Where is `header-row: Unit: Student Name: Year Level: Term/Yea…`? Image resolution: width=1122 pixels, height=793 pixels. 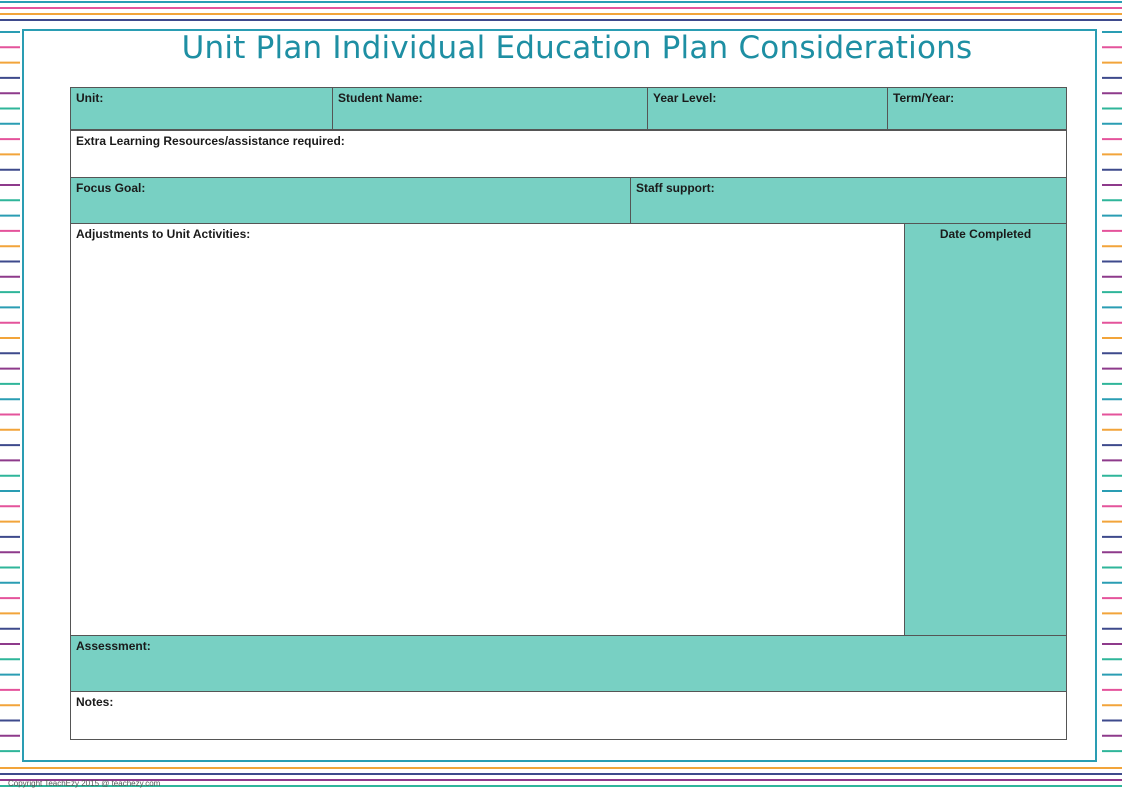
header-row: Unit: Student Name: Year Level: Term/Yea… is located at coordinates (568, 109).